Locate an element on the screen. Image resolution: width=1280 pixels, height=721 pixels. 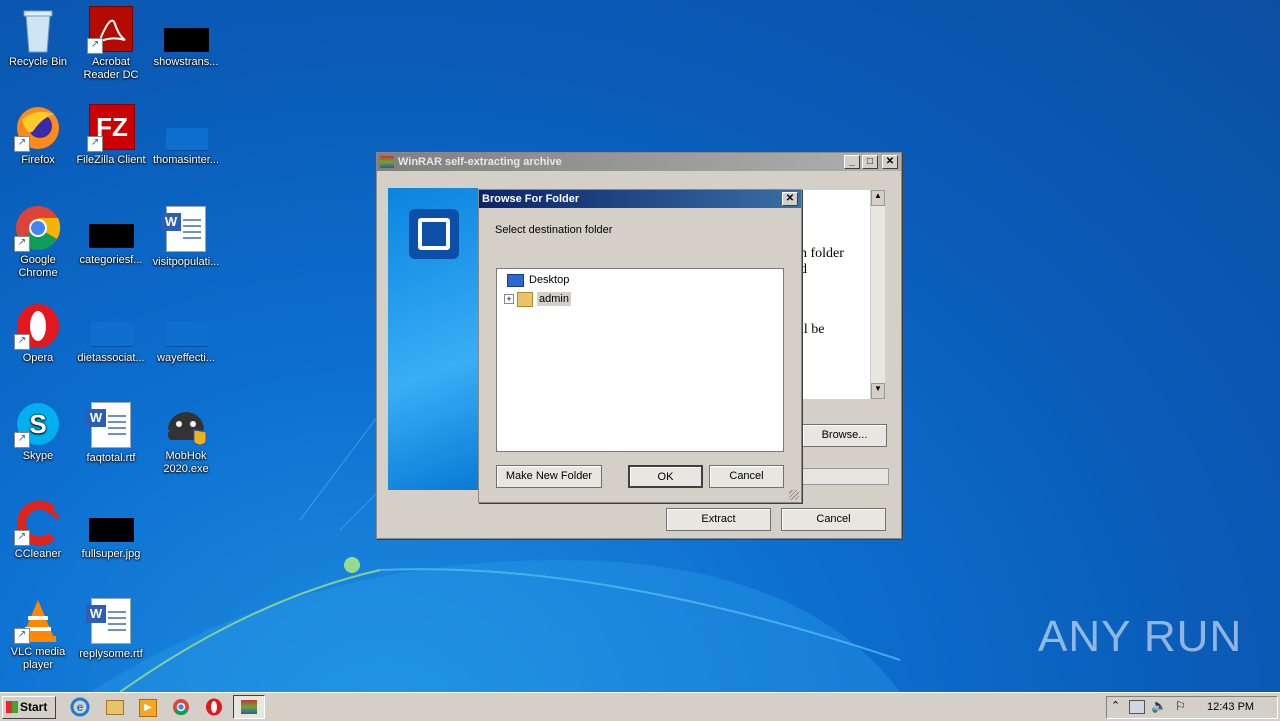
start-button: Start is located at coordinates (29, 707).